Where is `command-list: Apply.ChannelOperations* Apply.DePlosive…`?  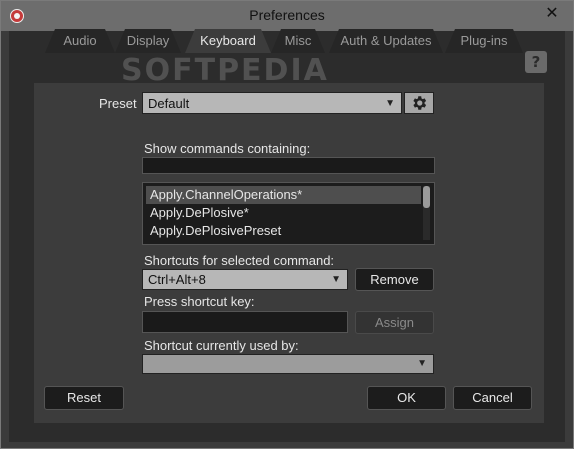
command-list: Apply.ChannelOperations* Apply.DePlosive… is located at coordinates (288, 213).